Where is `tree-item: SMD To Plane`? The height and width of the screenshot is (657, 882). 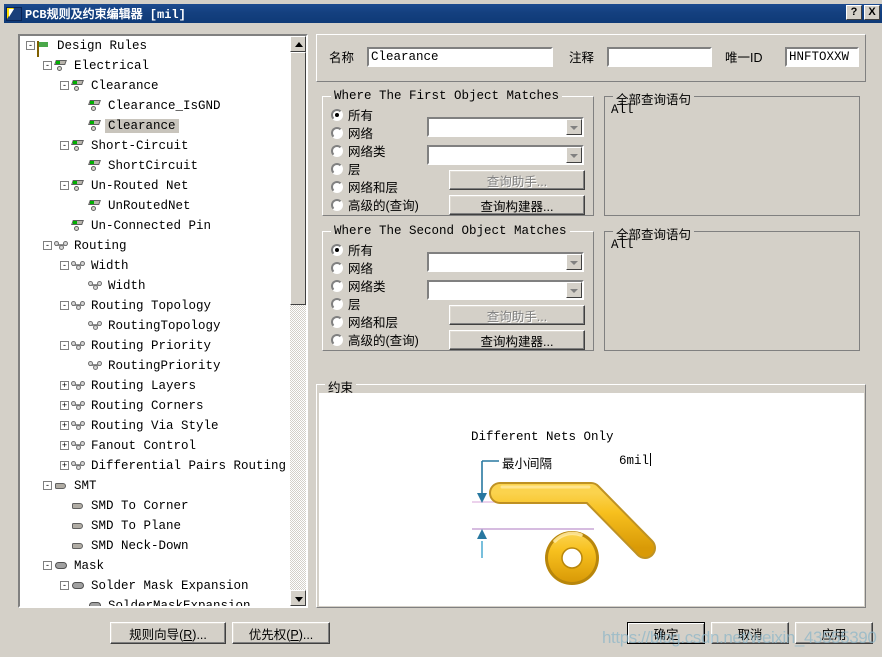
tree-item: SMD To Plane is located at coordinates (155, 526).